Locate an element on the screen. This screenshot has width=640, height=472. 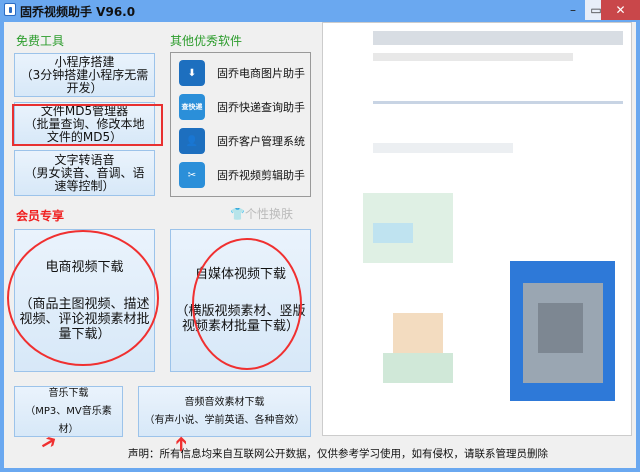
button-title: 音频音效素材下载 is located at coordinates (224, 402).